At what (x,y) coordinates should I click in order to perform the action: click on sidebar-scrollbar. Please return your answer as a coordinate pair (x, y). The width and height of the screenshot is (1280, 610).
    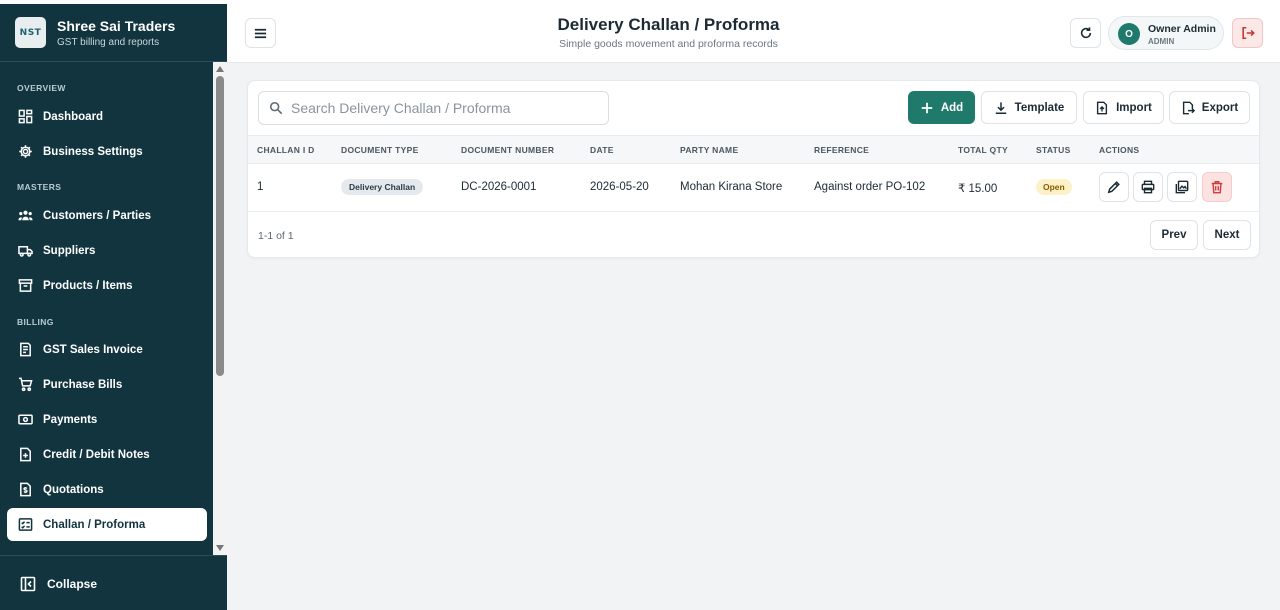
    Looking at the image, I should click on (220, 308).